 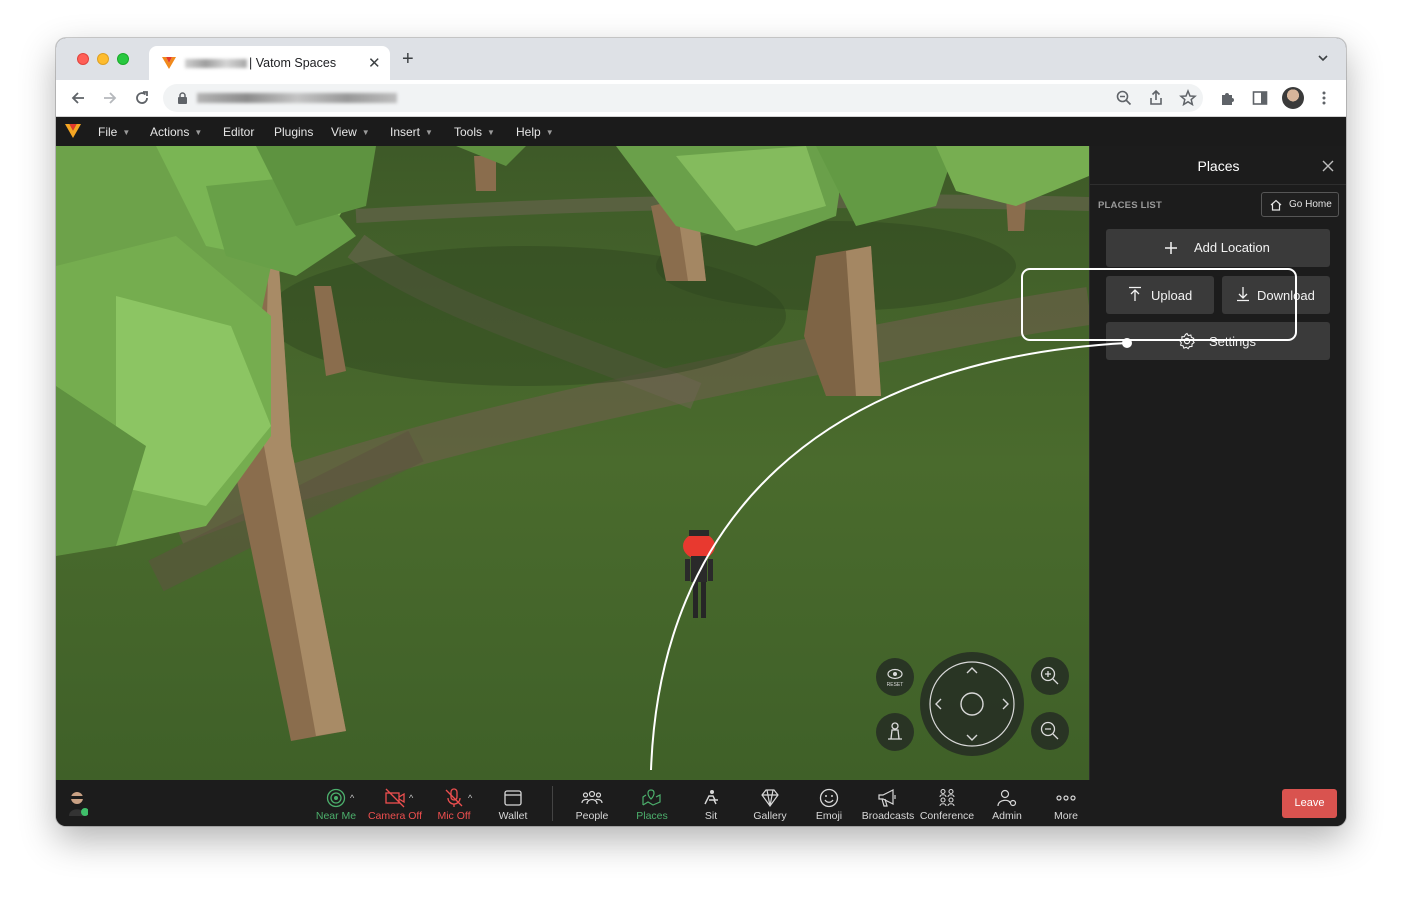 What do you see at coordinates (651, 797) in the screenshot?
I see `map-places-icon` at bounding box center [651, 797].